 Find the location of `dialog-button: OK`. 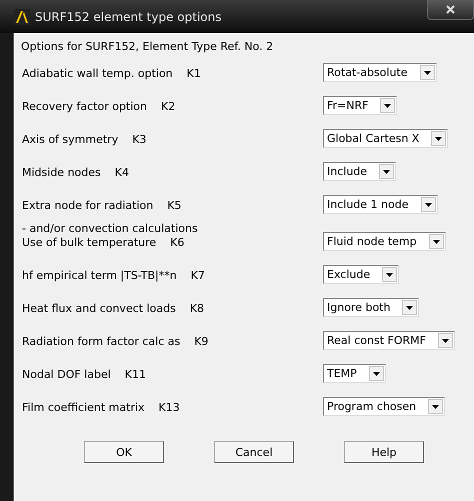

dialog-button: OK is located at coordinates (124, 452).